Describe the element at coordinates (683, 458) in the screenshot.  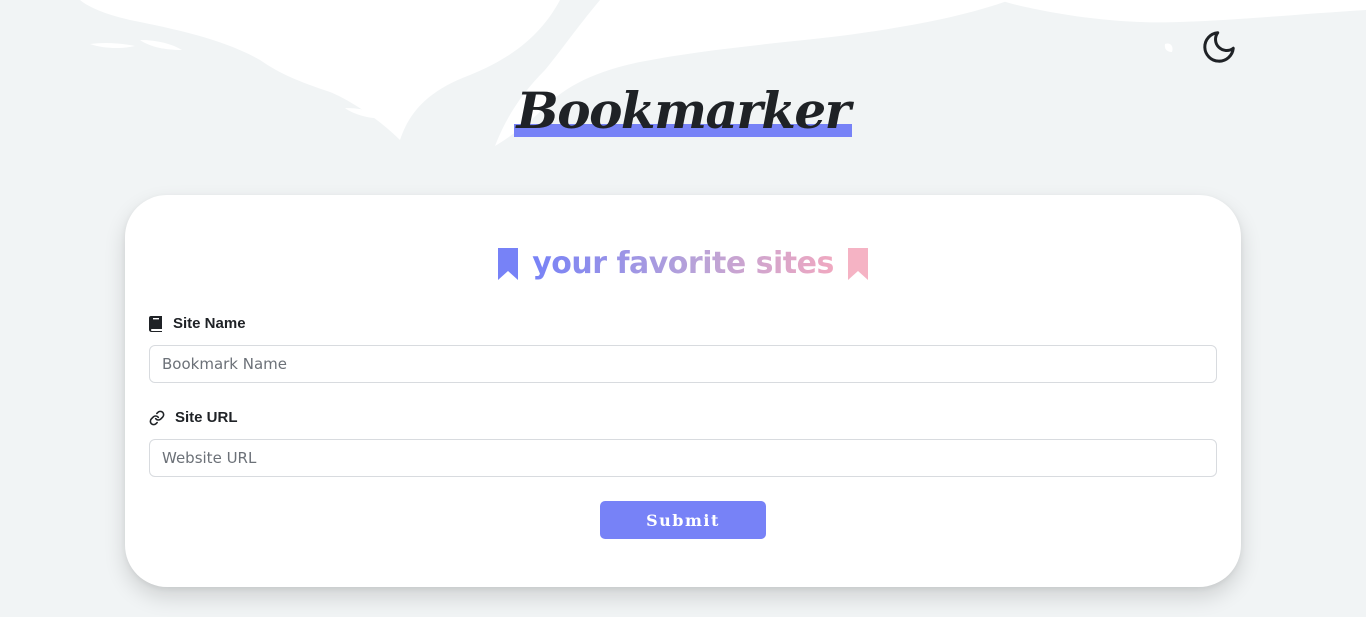
I see `site-url-input` at that location.